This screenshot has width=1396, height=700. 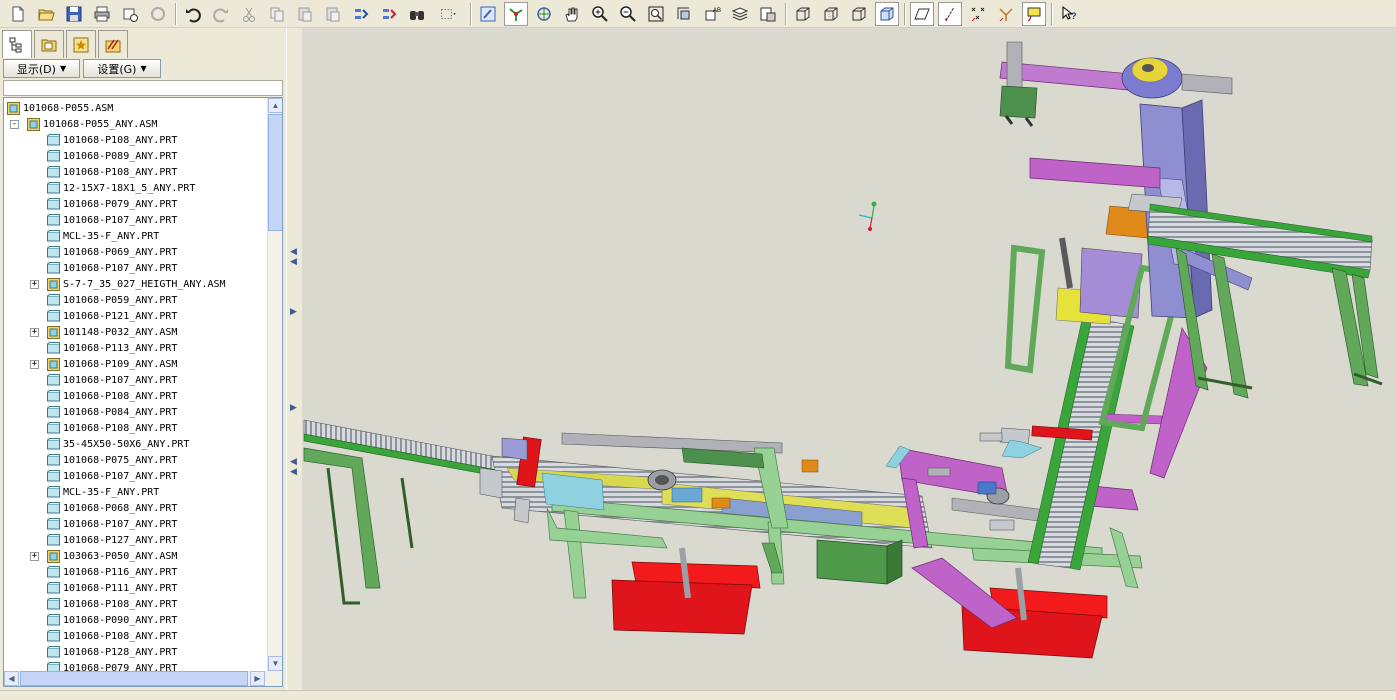 I want to click on scroll-right-icon: ▶, so click(x=257, y=678).